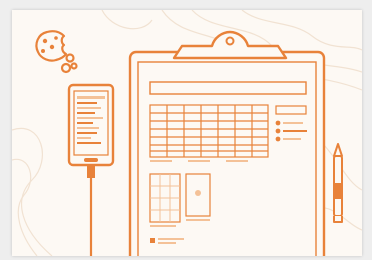 This screenshot has width=372, height=260. What do you see at coordinates (180, 200) in the screenshot?
I see `form-images` at bounding box center [180, 200].